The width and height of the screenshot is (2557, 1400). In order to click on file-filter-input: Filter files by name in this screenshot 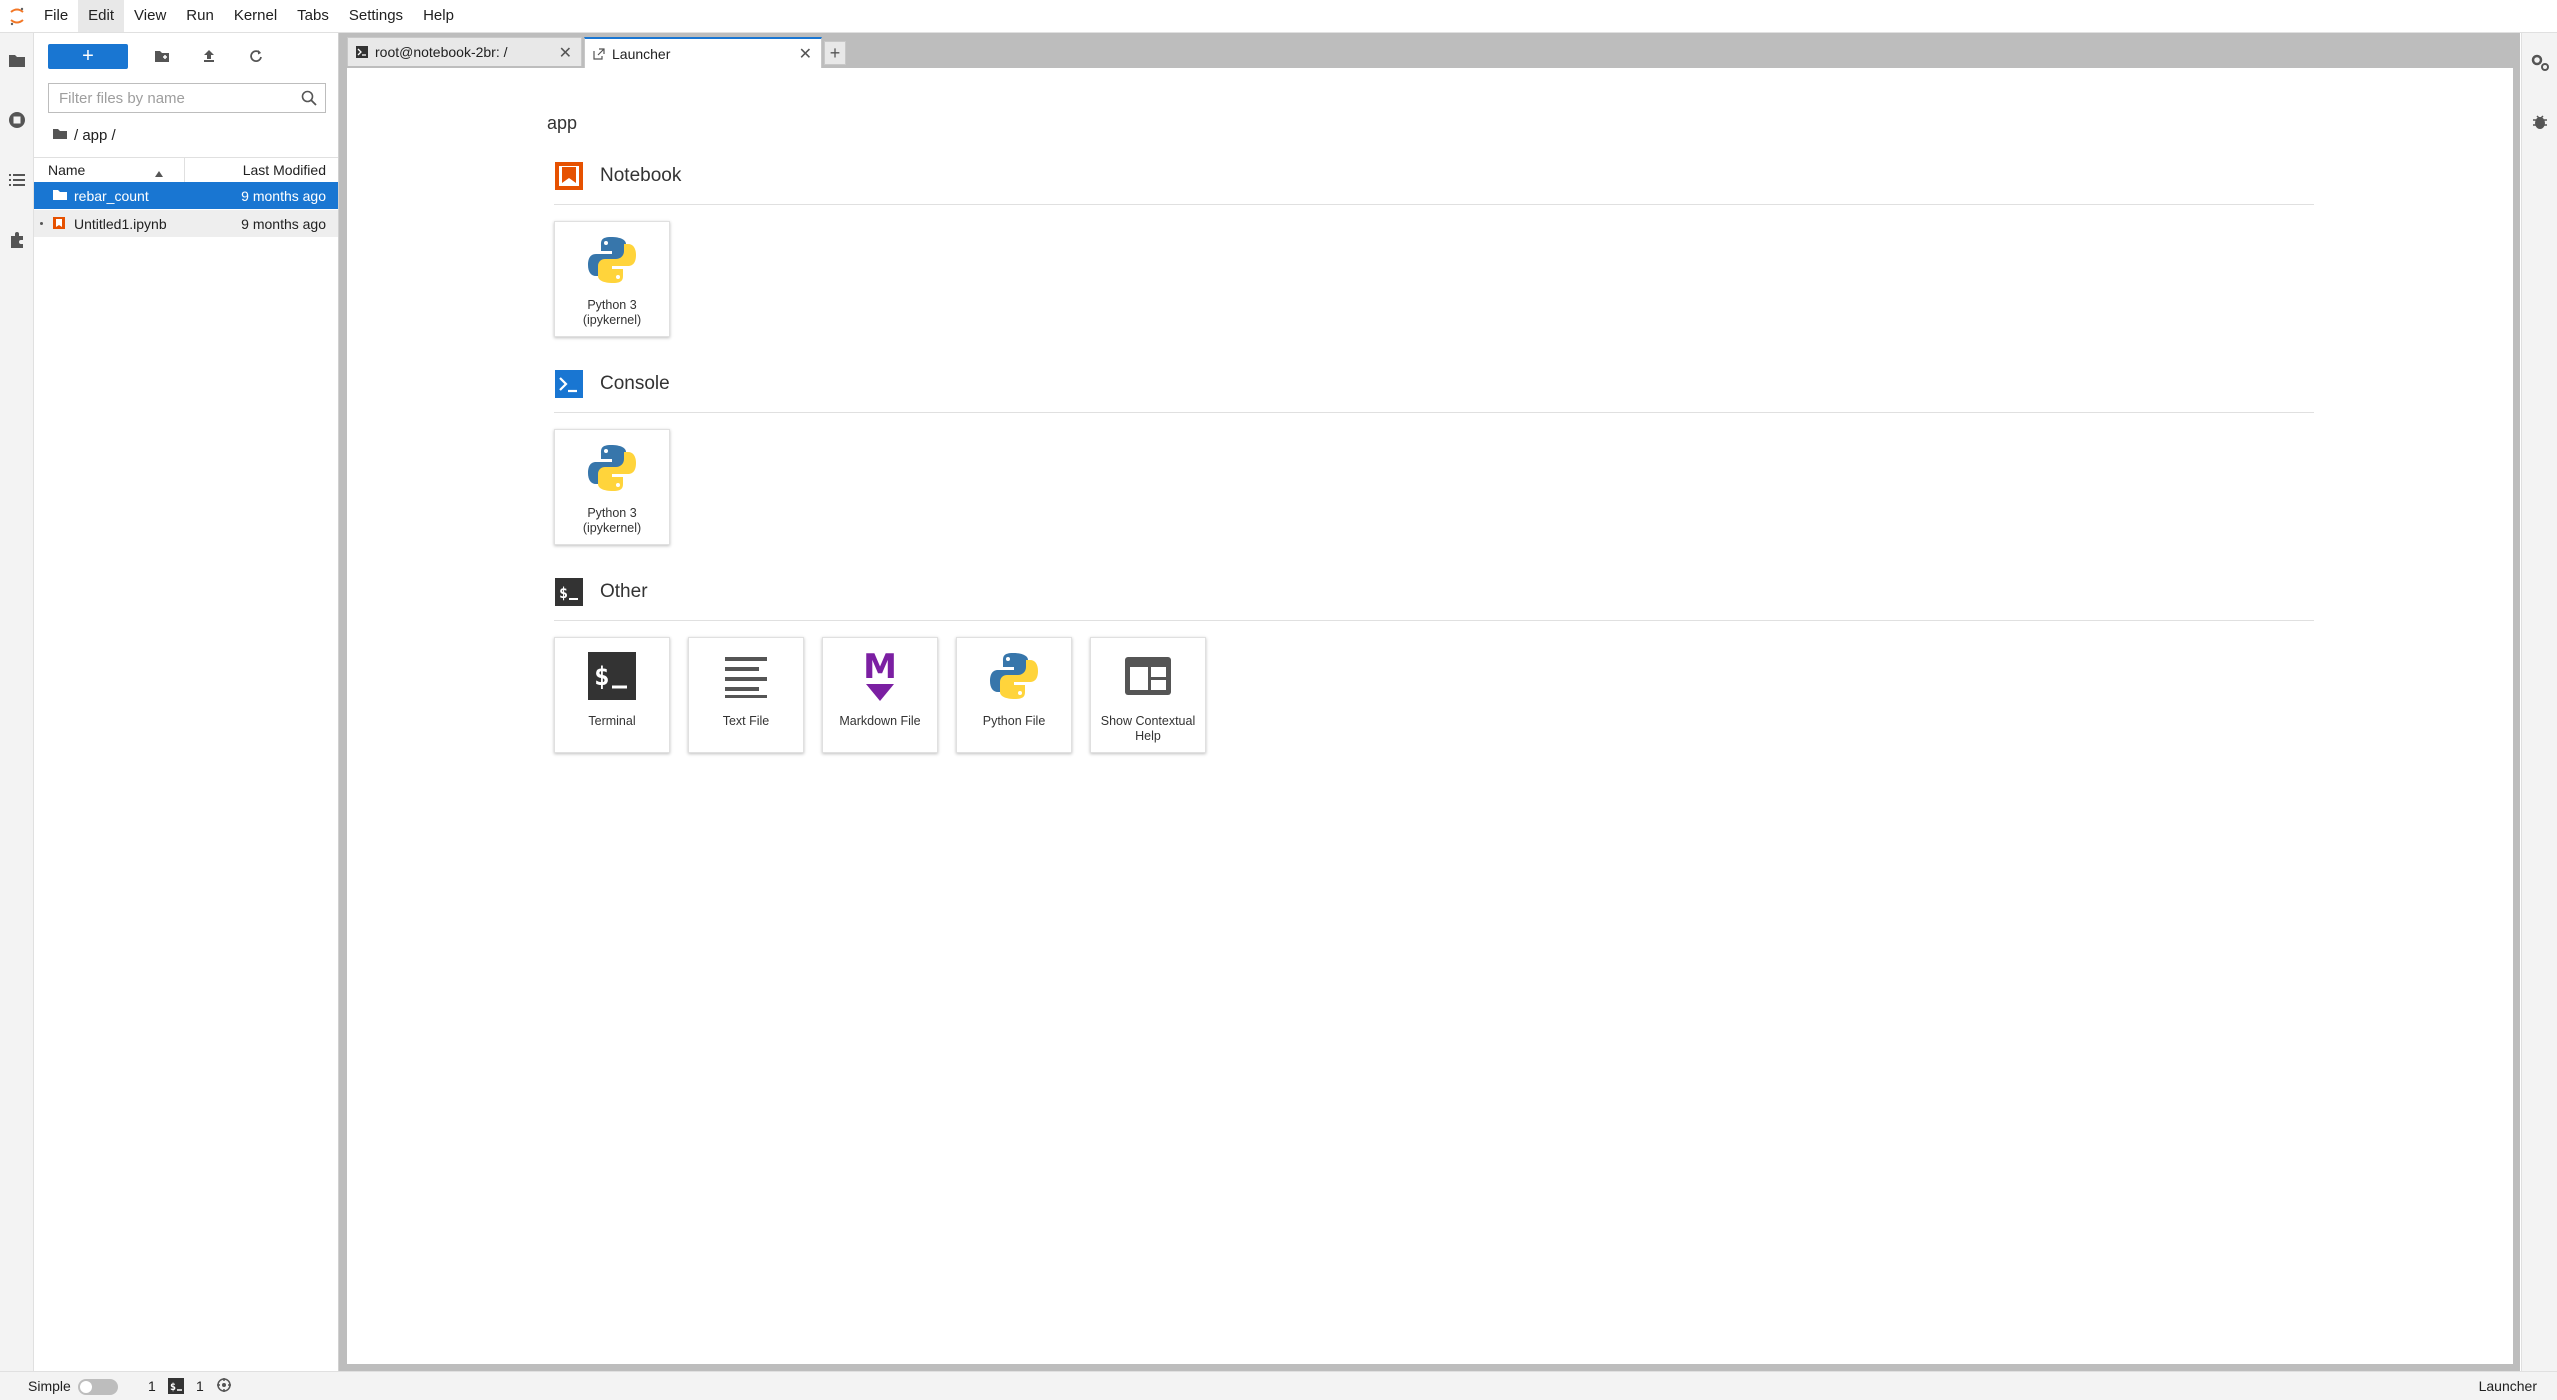, I will do `click(187, 98)`.